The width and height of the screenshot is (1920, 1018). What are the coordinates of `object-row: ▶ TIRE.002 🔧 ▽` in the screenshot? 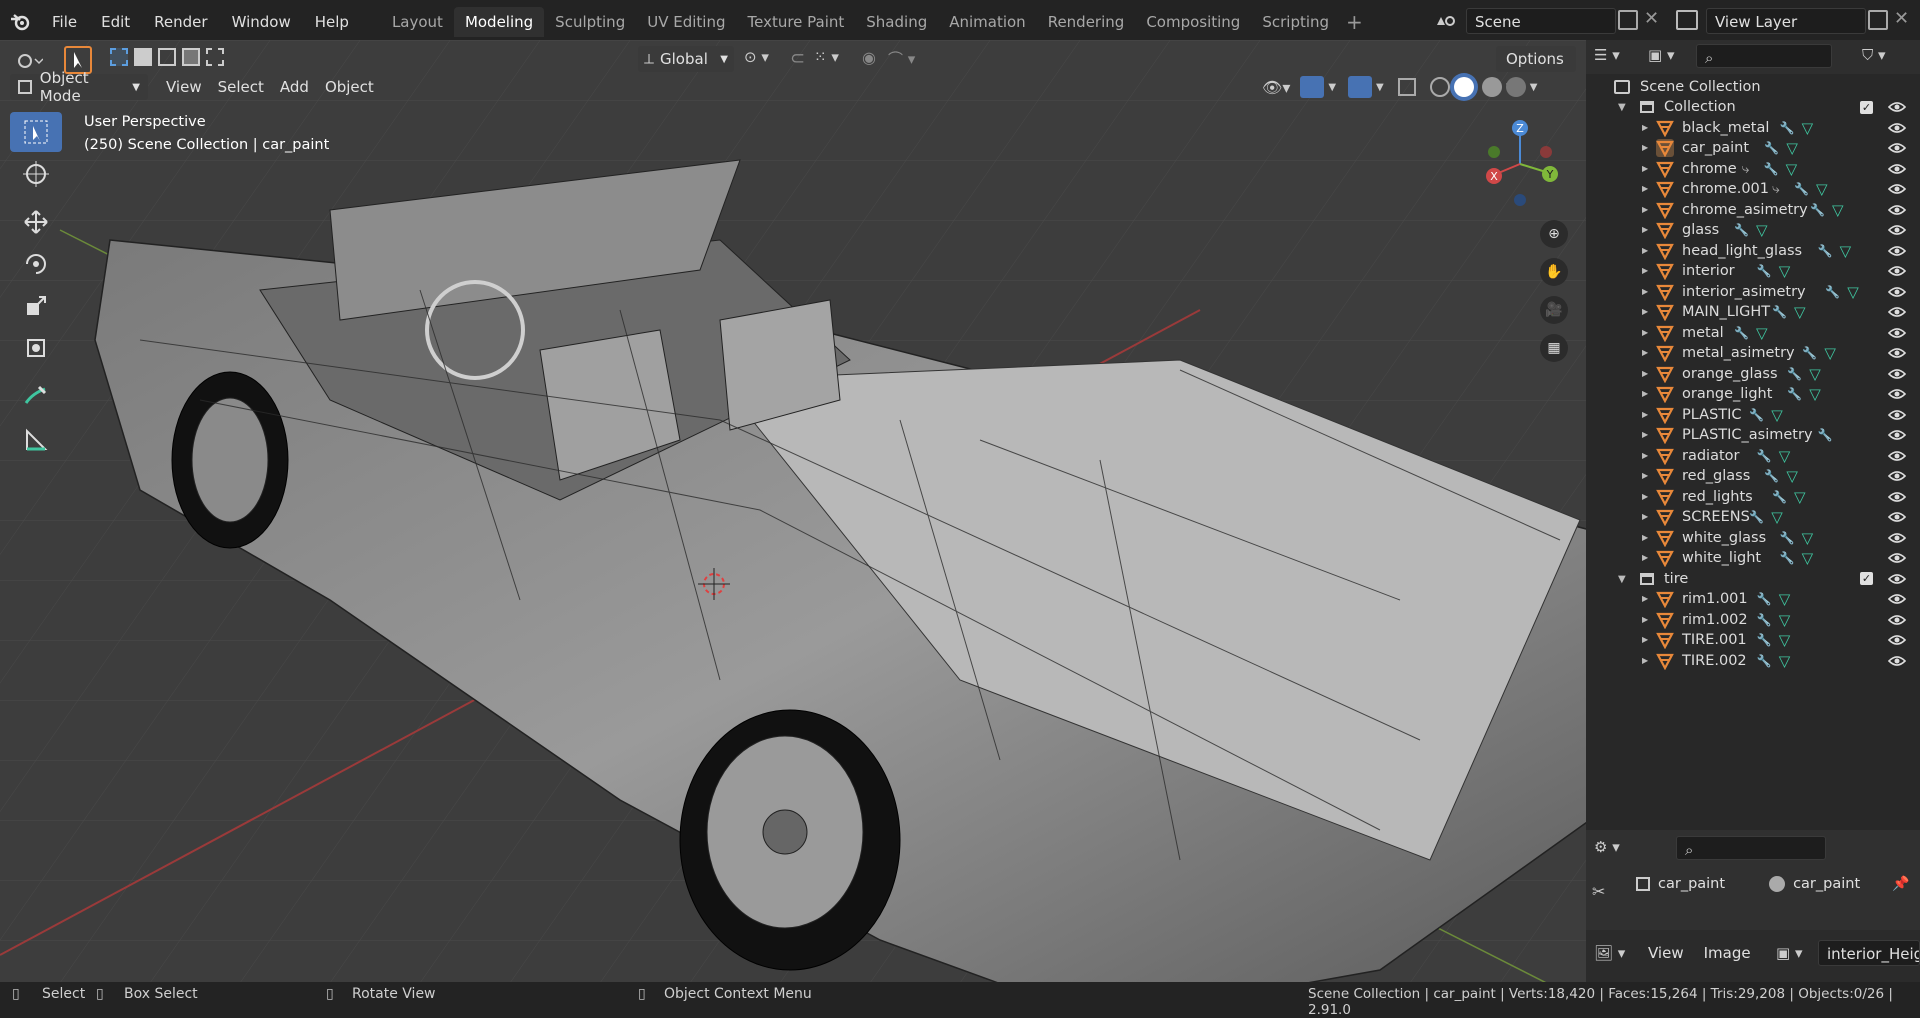 It's located at (1753, 660).